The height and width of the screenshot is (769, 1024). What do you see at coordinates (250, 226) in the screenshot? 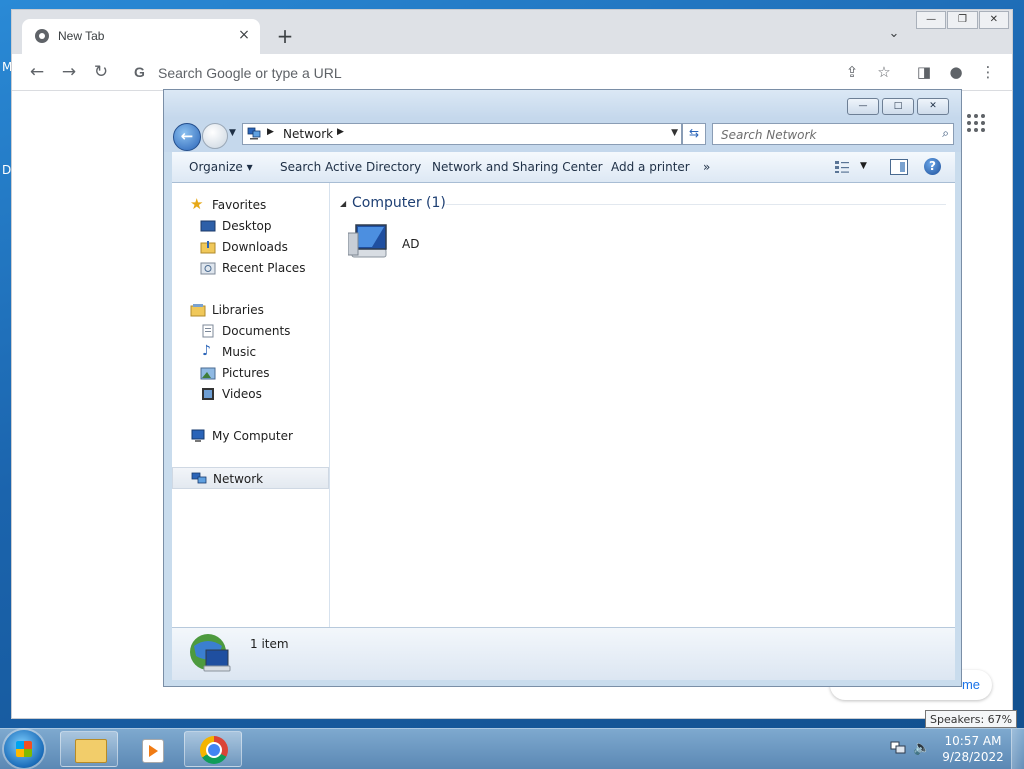
I see `nav-item-desktop: Desktop` at bounding box center [250, 226].